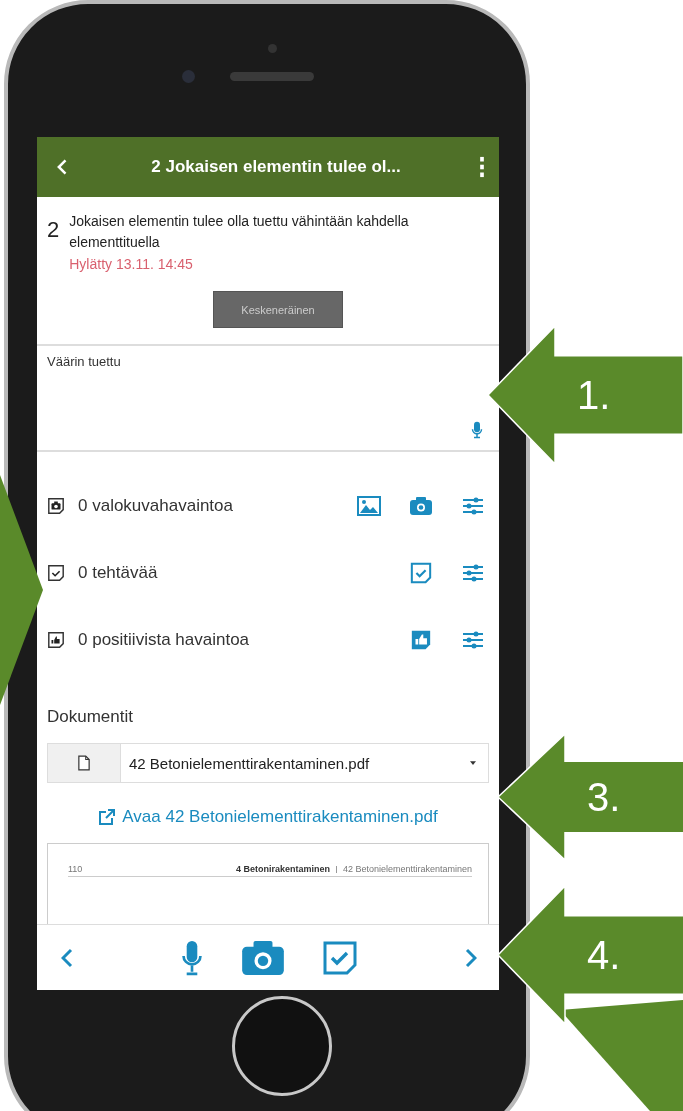 This screenshot has height=1111, width=683. I want to click on image-icon, so click(369, 505).